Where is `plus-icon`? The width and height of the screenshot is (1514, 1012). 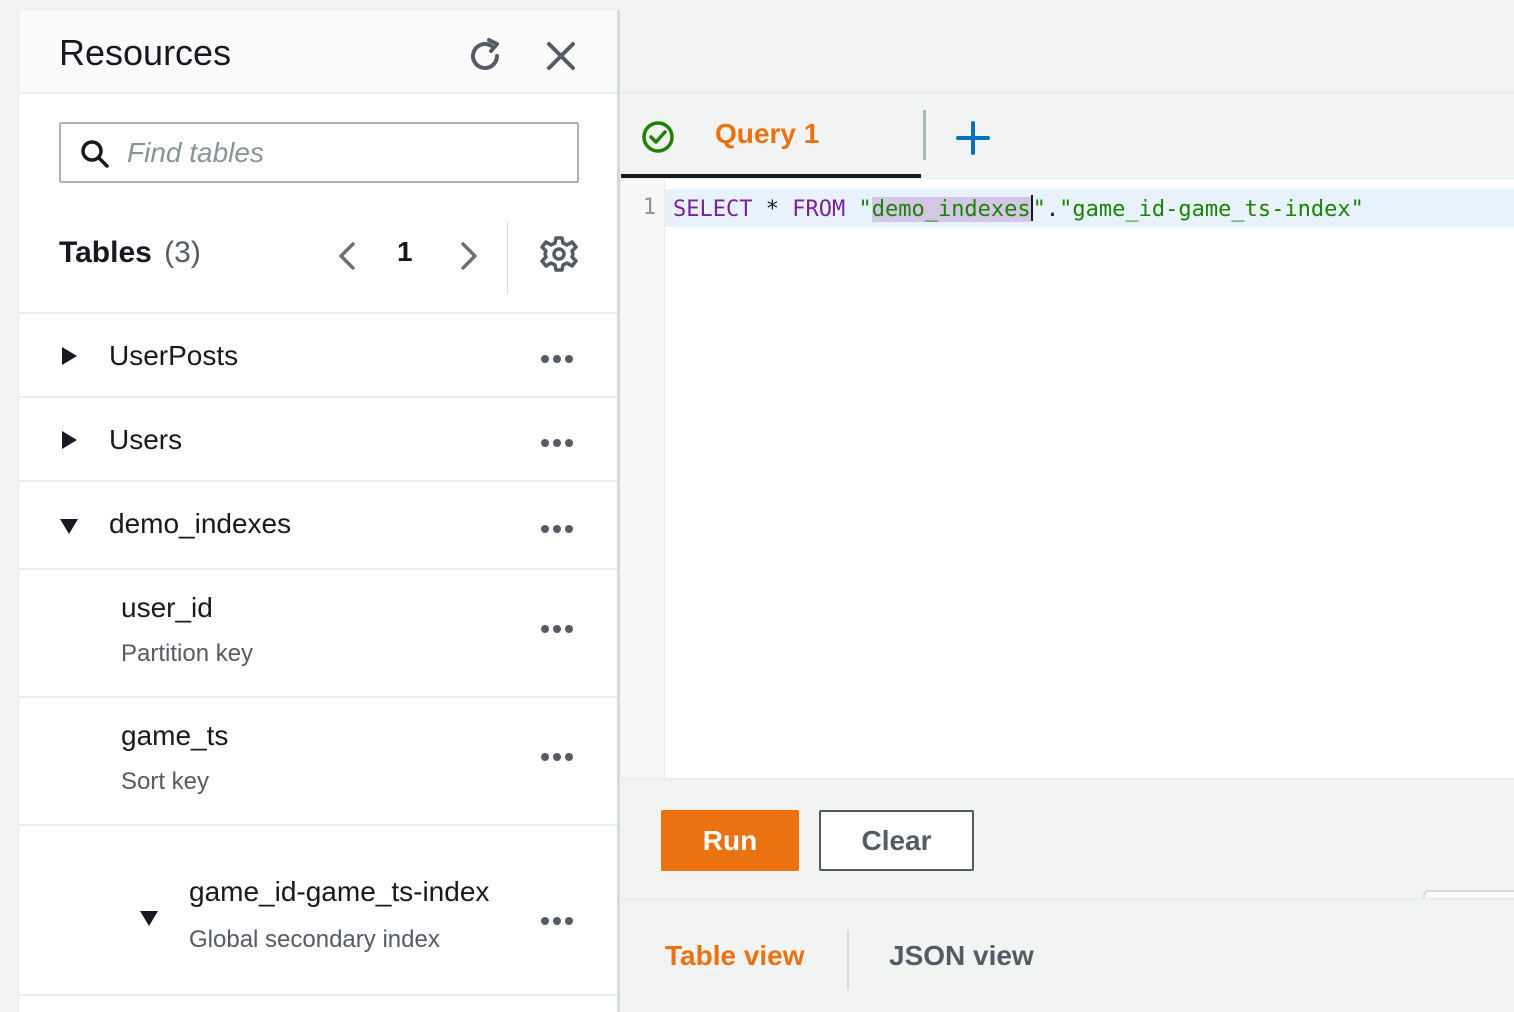 plus-icon is located at coordinates (973, 138).